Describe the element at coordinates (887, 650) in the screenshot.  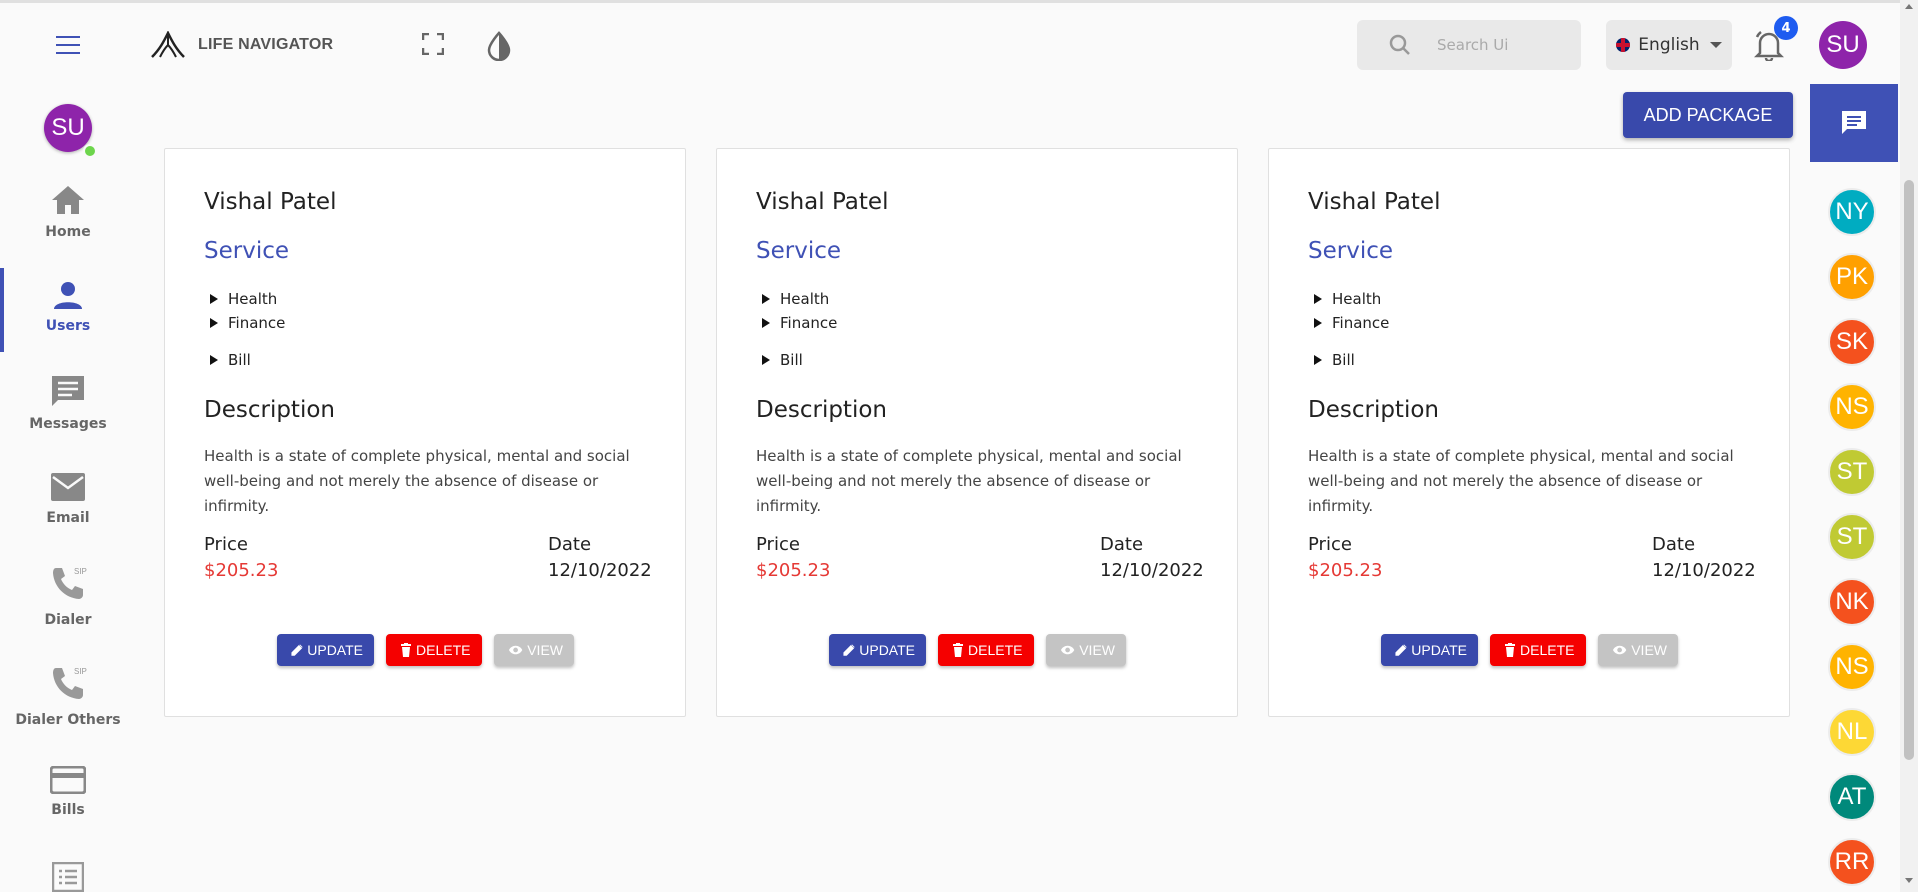
I see `update-label: UPDATE` at that location.